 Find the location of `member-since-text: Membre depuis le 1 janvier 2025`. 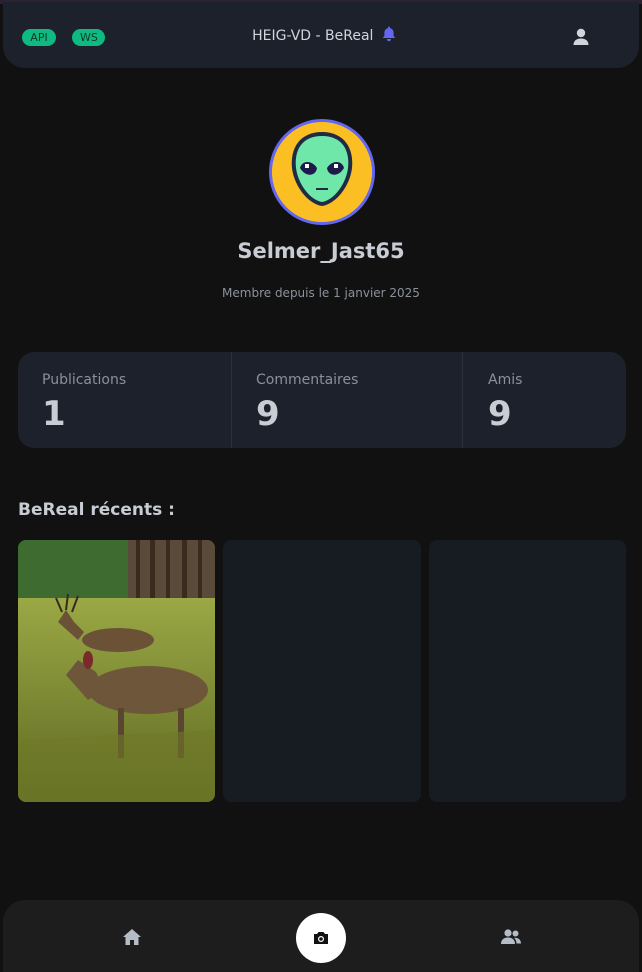

member-since-text: Membre depuis le 1 janvier 2025 is located at coordinates (321, 293).